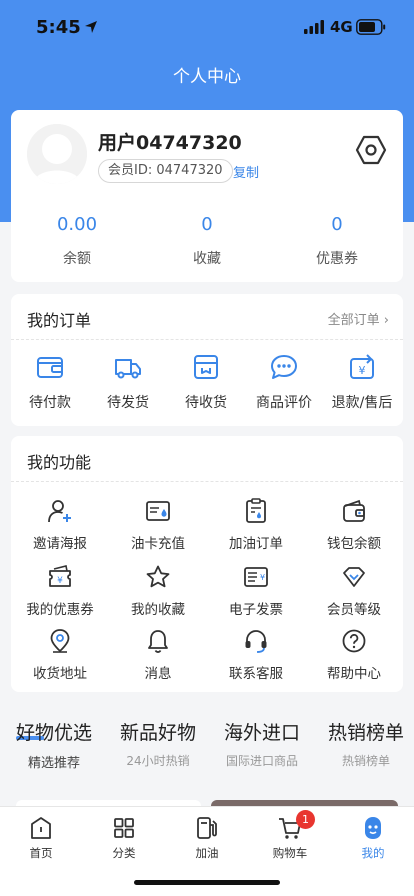 The width and height of the screenshot is (414, 896). I want to click on tab-mine: 我的, so click(373, 838).